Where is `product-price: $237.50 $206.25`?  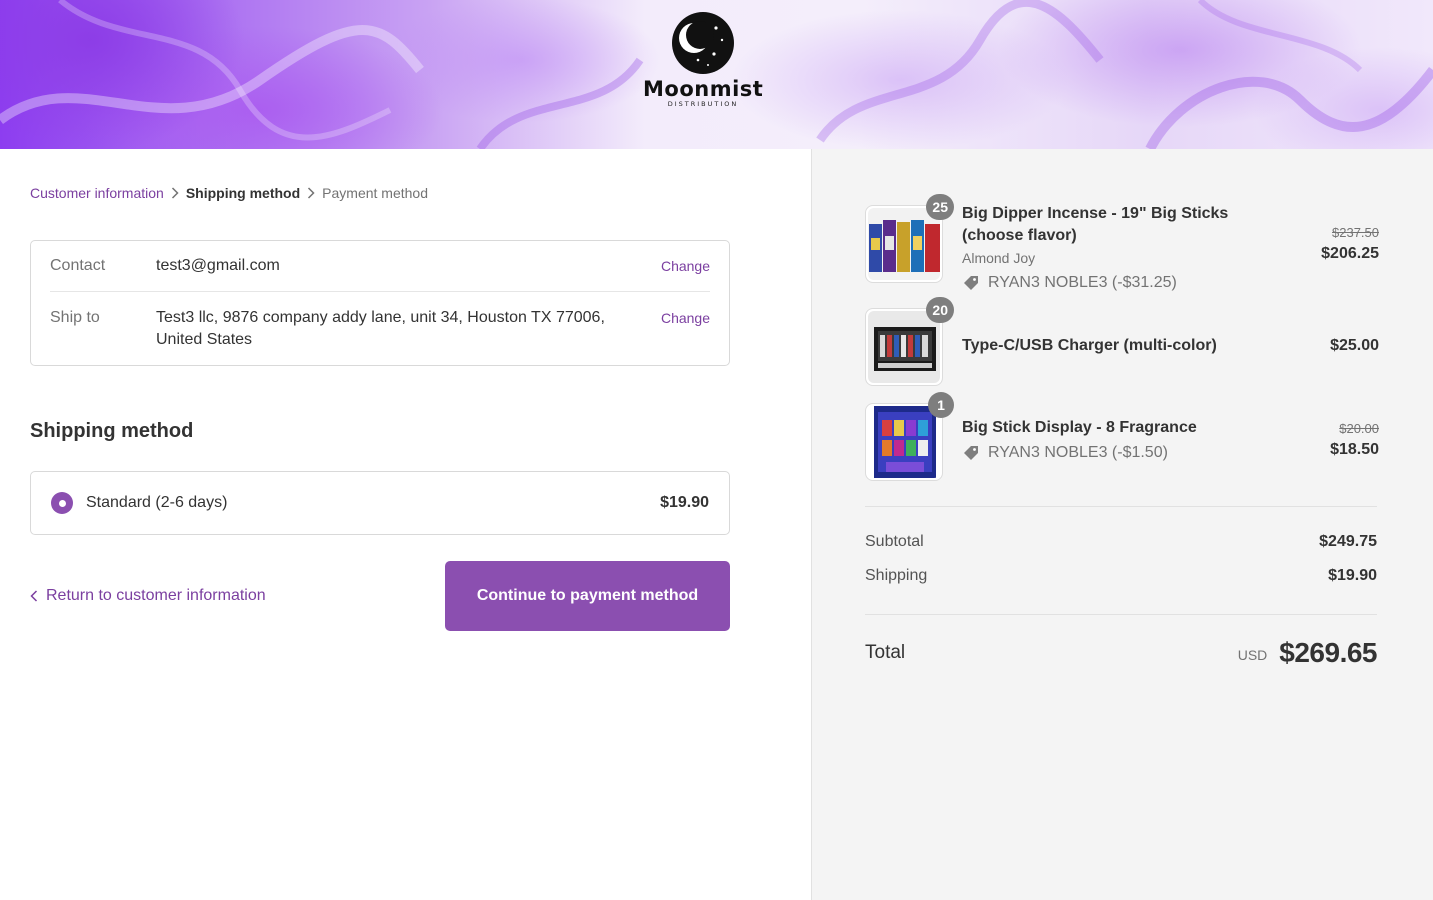 product-price: $237.50 $206.25 is located at coordinates (1350, 244).